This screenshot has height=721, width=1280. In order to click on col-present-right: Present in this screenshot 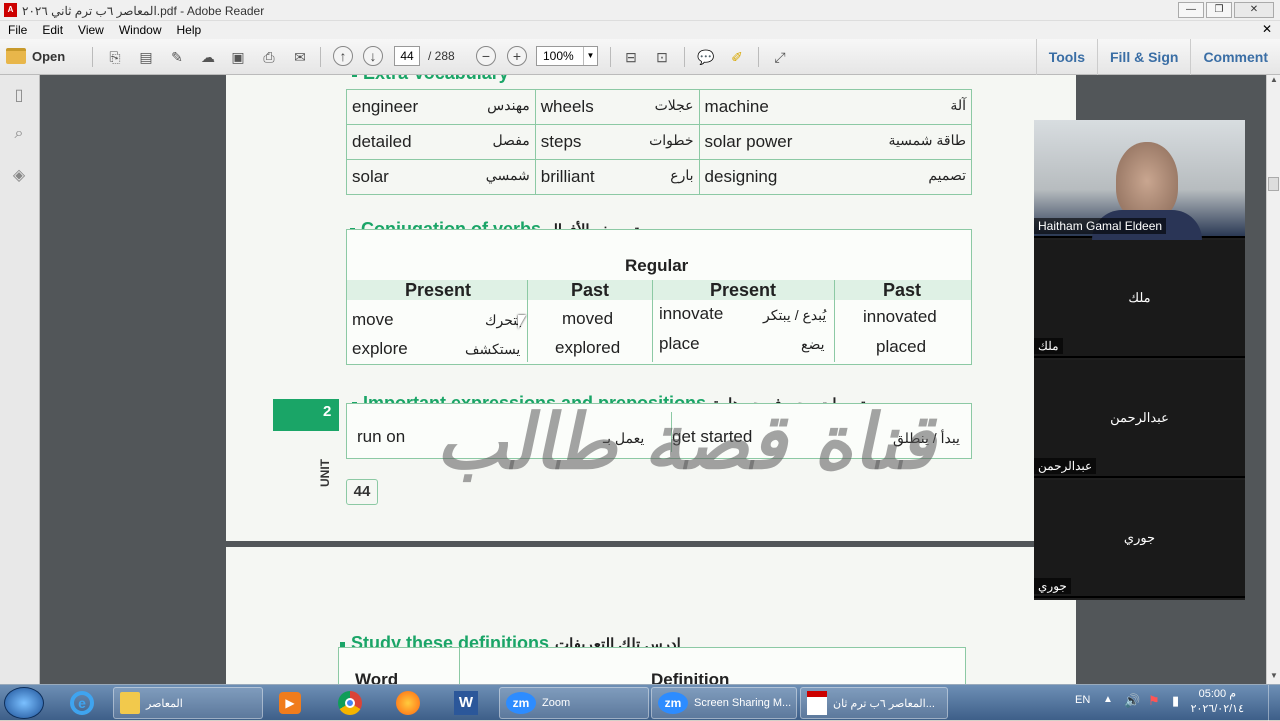, I will do `click(743, 290)`.